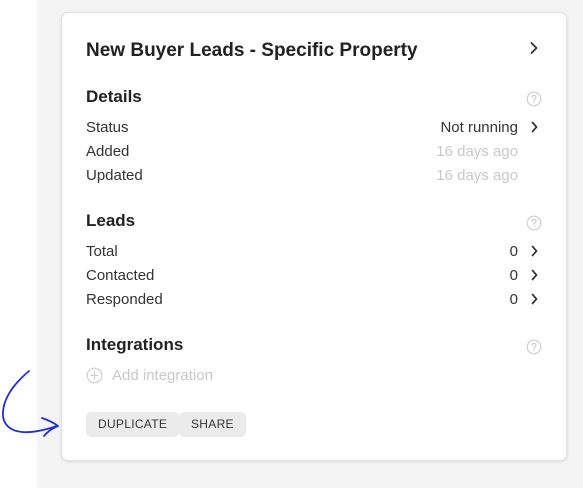 This screenshot has width=583, height=488. I want to click on updated-label: Updated, so click(114, 175).